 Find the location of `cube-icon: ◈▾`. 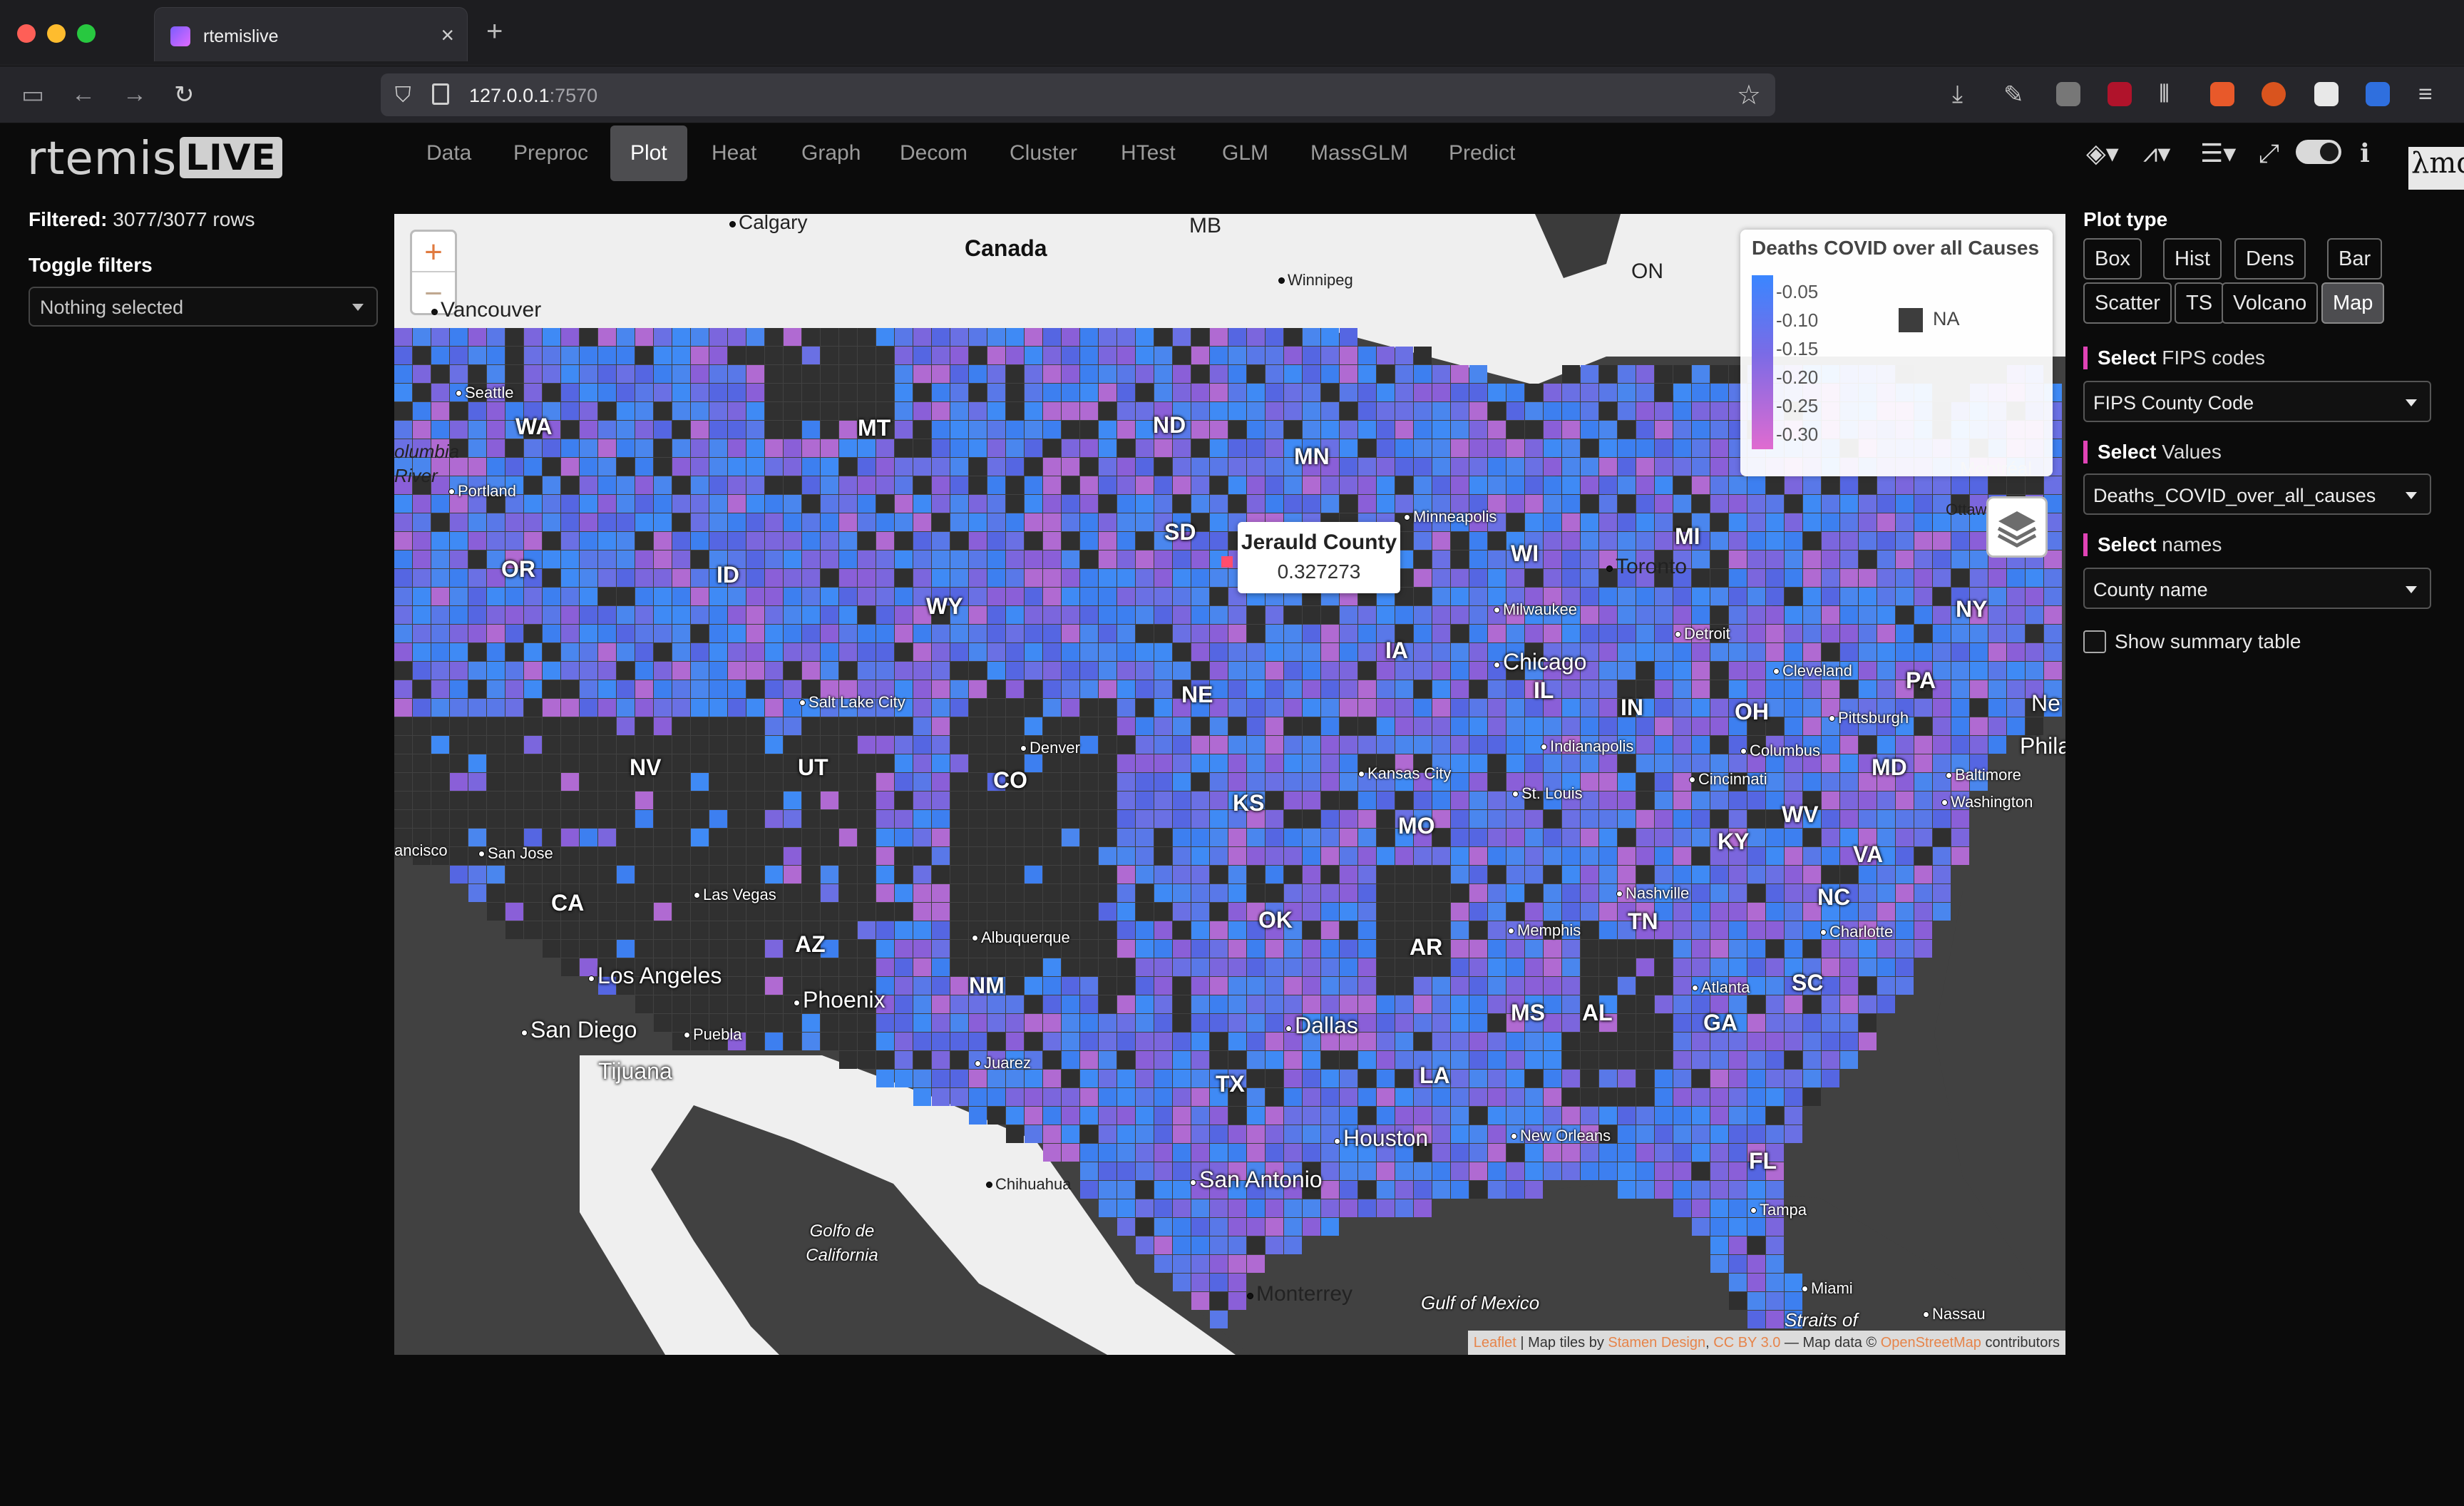

cube-icon: ◈▾ is located at coordinates (2102, 153).